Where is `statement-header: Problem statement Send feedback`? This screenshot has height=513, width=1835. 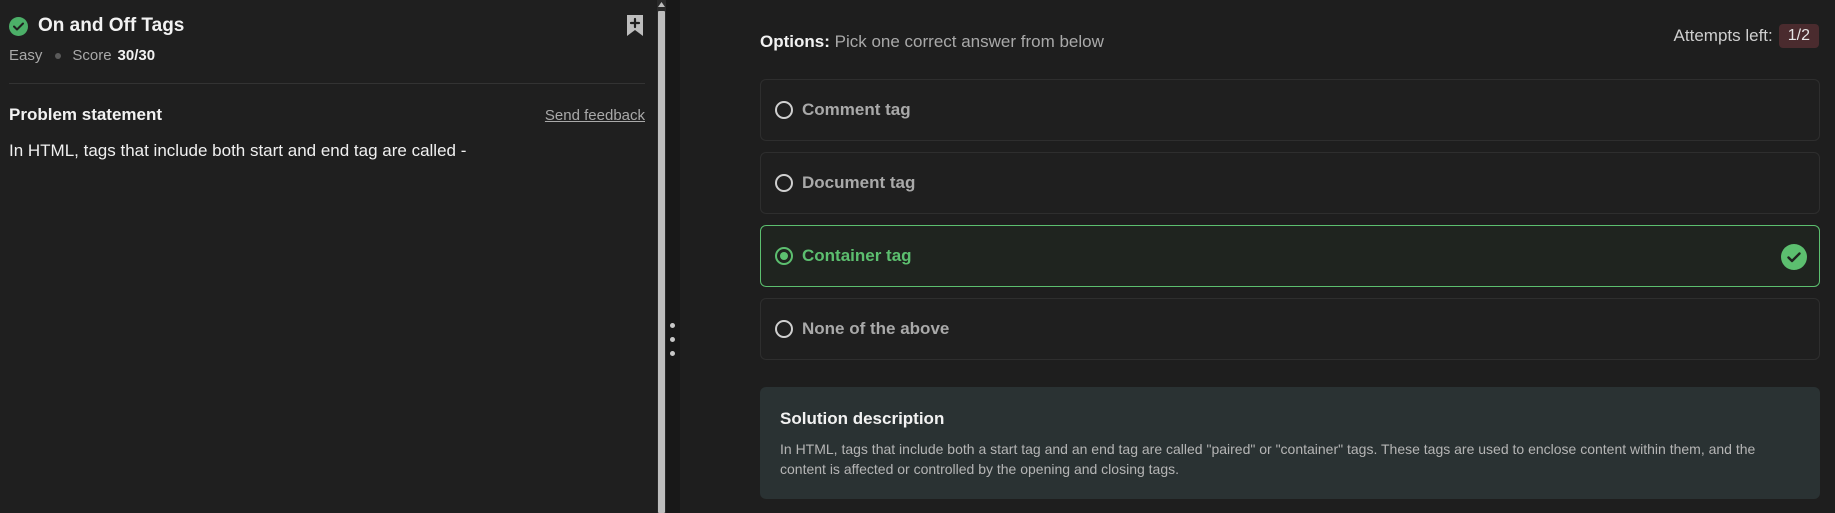 statement-header: Problem statement Send feedback is located at coordinates (327, 115).